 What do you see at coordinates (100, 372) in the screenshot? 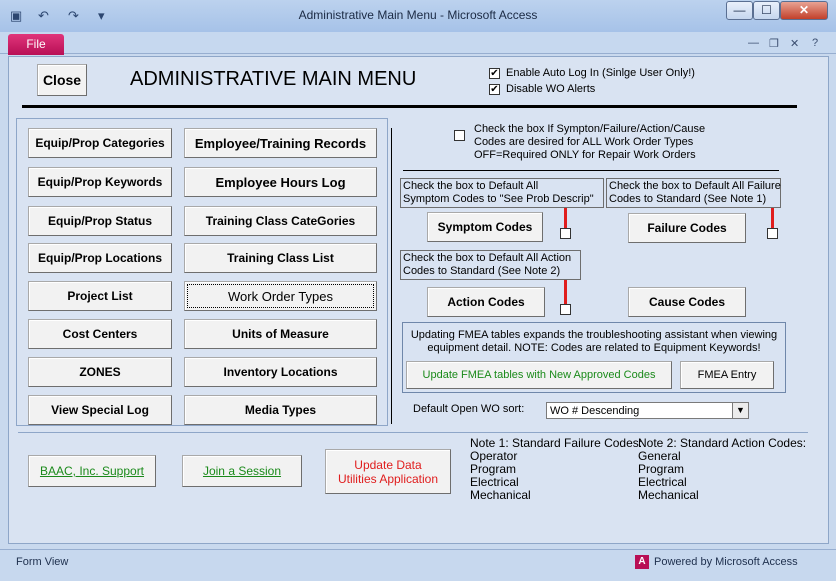
I see `zones-button: ZONES` at bounding box center [100, 372].